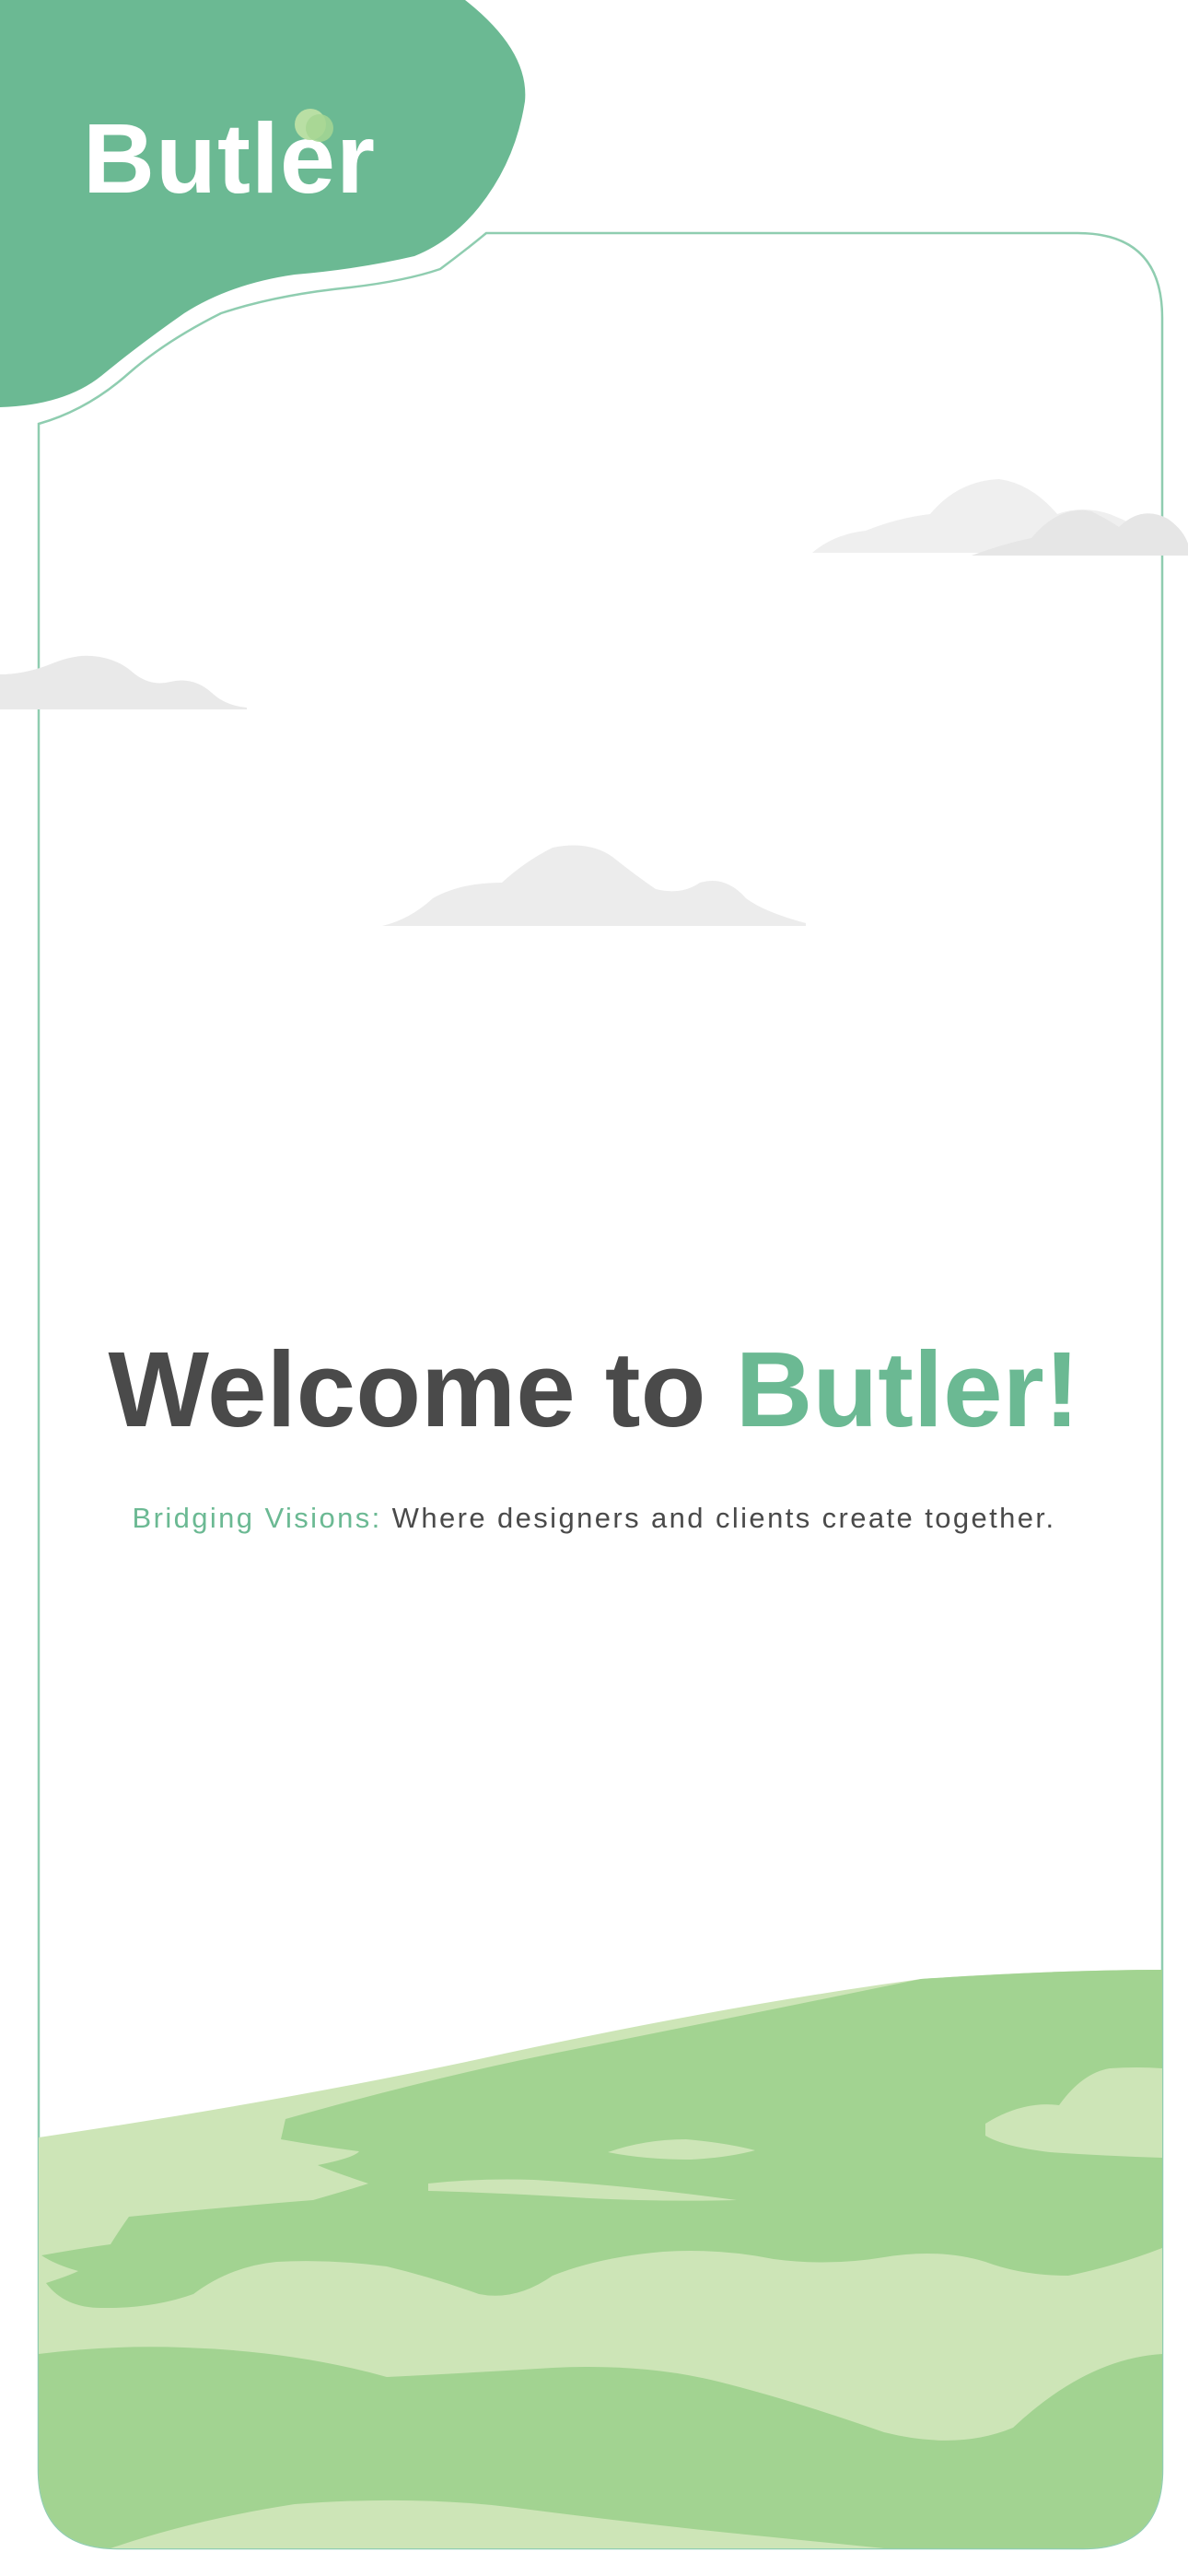 Image resolution: width=1188 pixels, height=2576 pixels. I want to click on cloud-top-right, so click(1000, 517).